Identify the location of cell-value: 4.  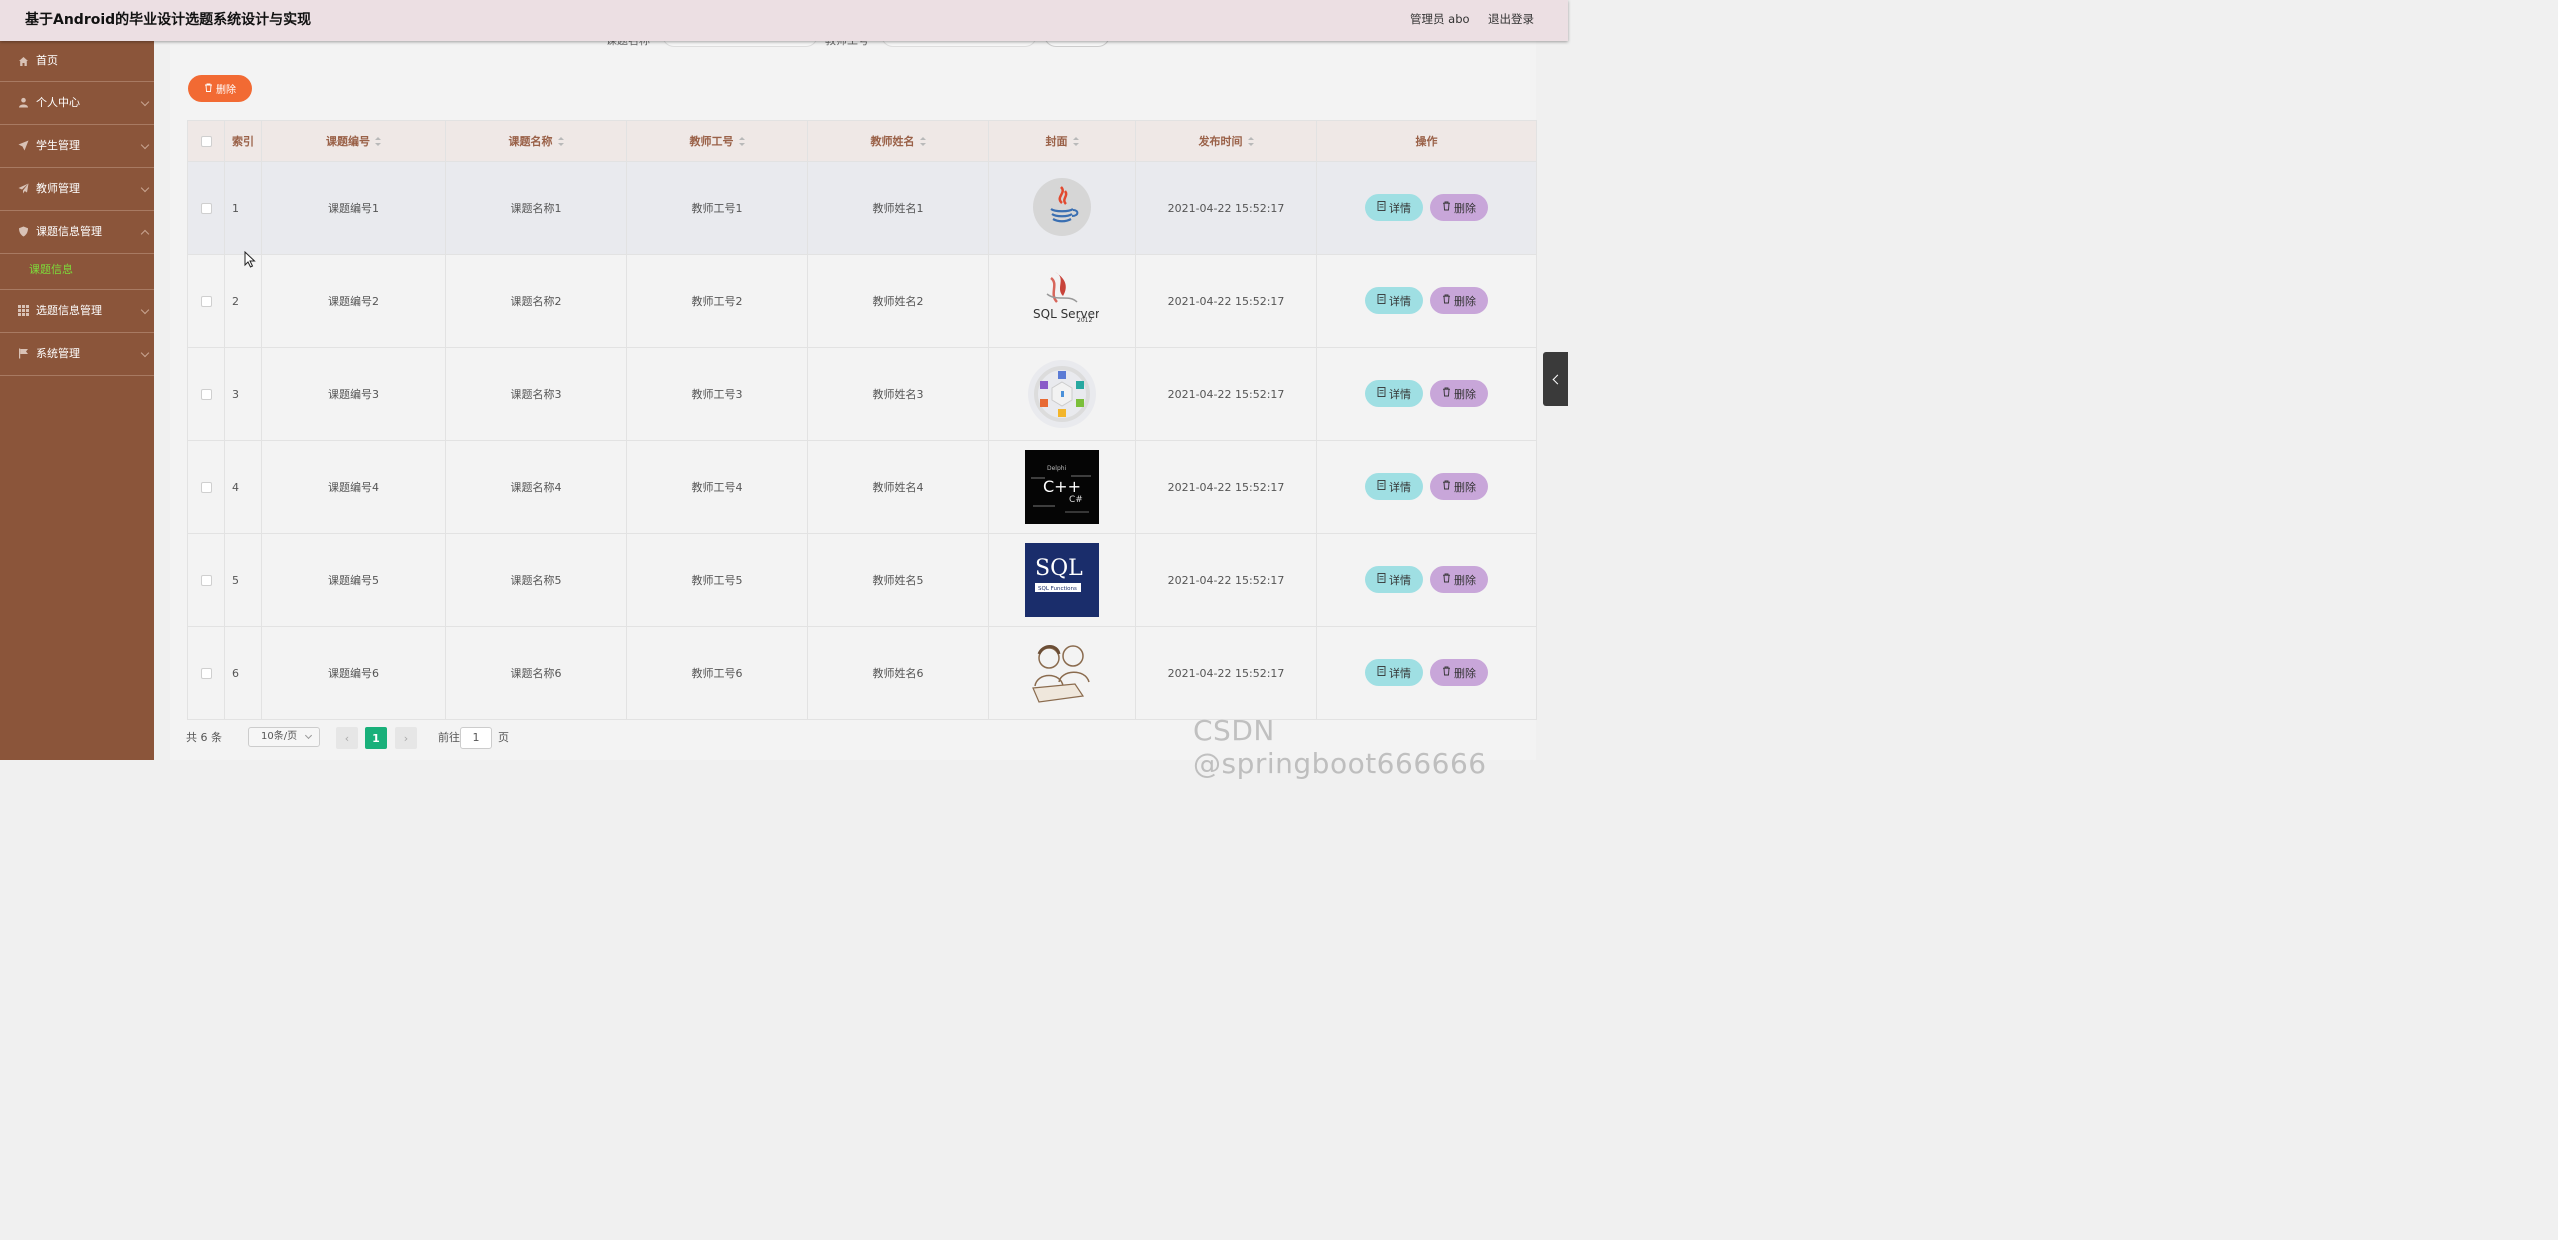
(235, 487).